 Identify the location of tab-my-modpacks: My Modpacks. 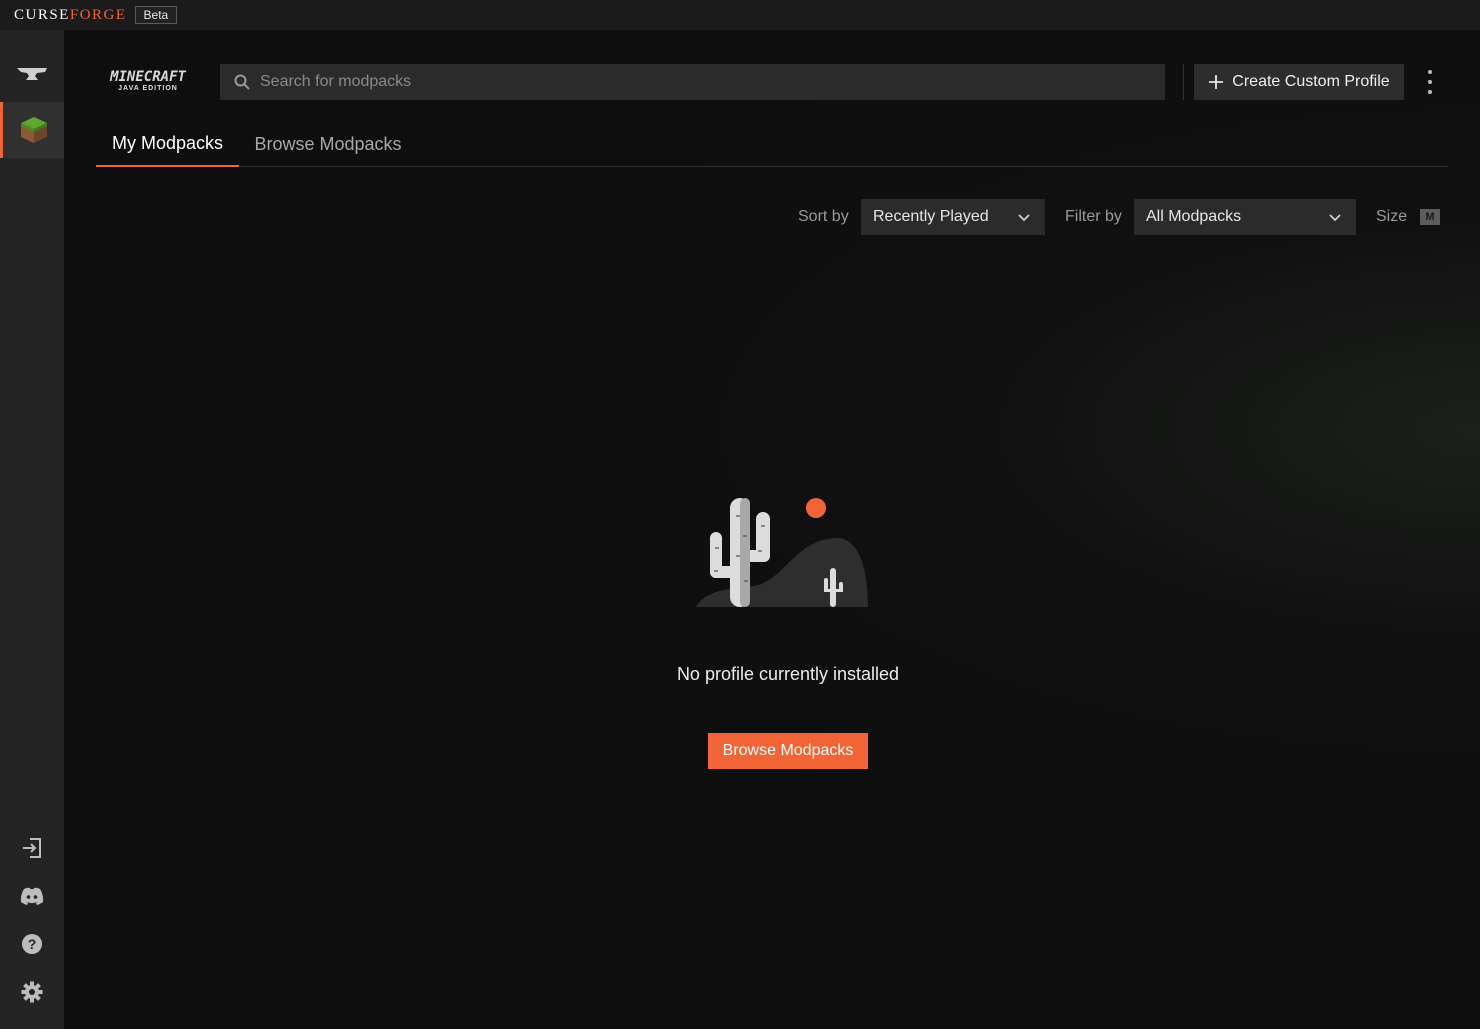
(167, 144).